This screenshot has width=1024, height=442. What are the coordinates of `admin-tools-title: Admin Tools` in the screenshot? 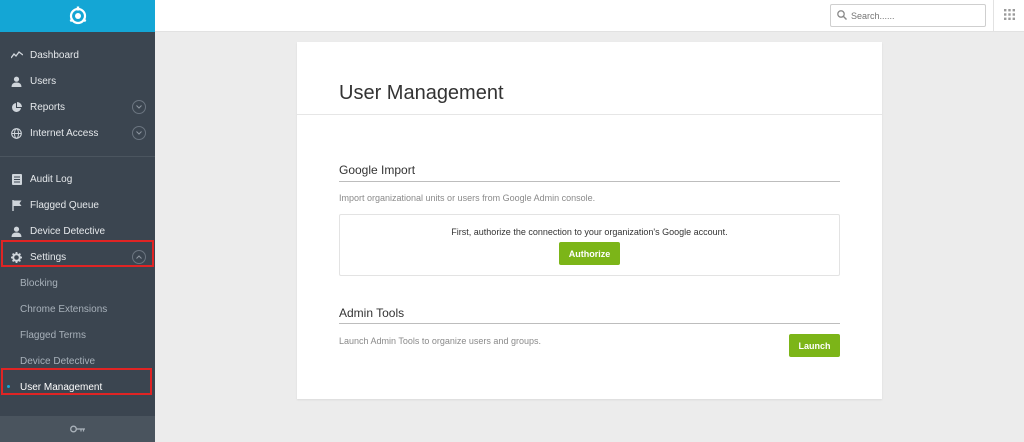 It's located at (372, 313).